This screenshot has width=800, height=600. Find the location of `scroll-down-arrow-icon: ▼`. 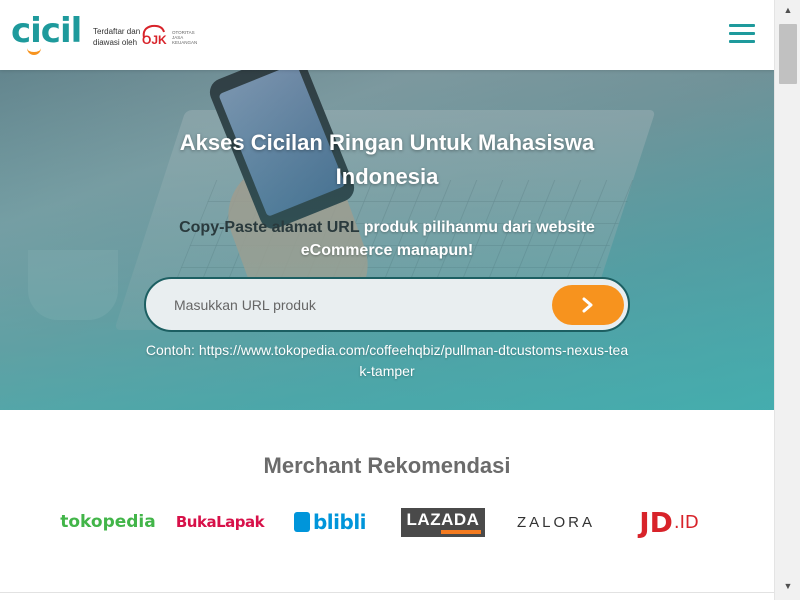

scroll-down-arrow-icon: ▼ is located at coordinates (787, 586).